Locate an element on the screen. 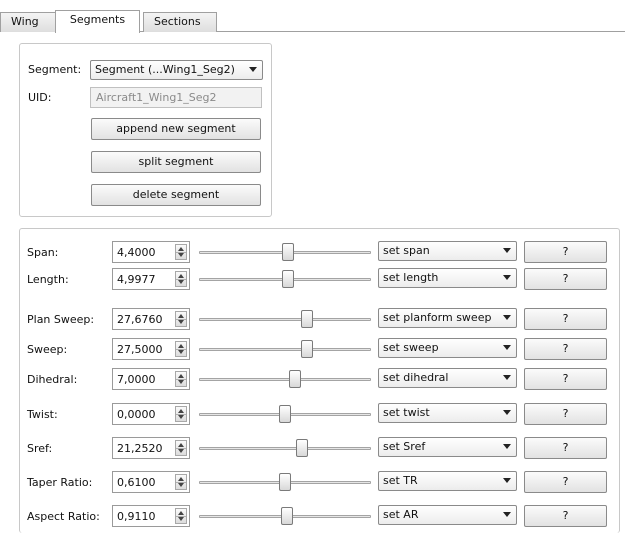  parameter-action-value: set span is located at coordinates (406, 250).